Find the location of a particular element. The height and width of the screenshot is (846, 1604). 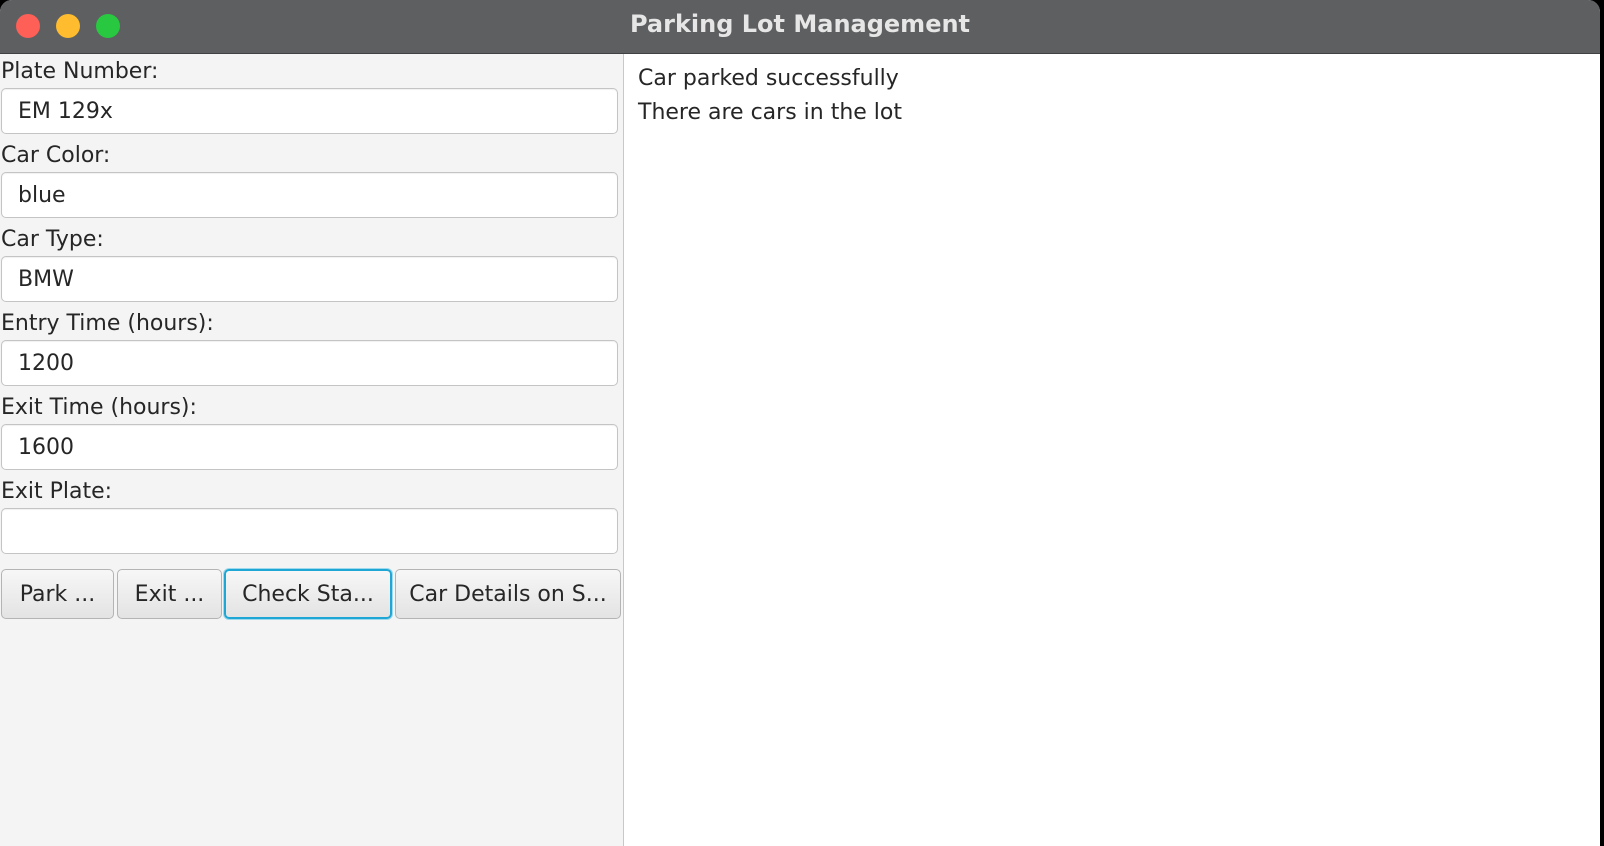

exit-plate-label: Exit Plate: is located at coordinates (57, 491).